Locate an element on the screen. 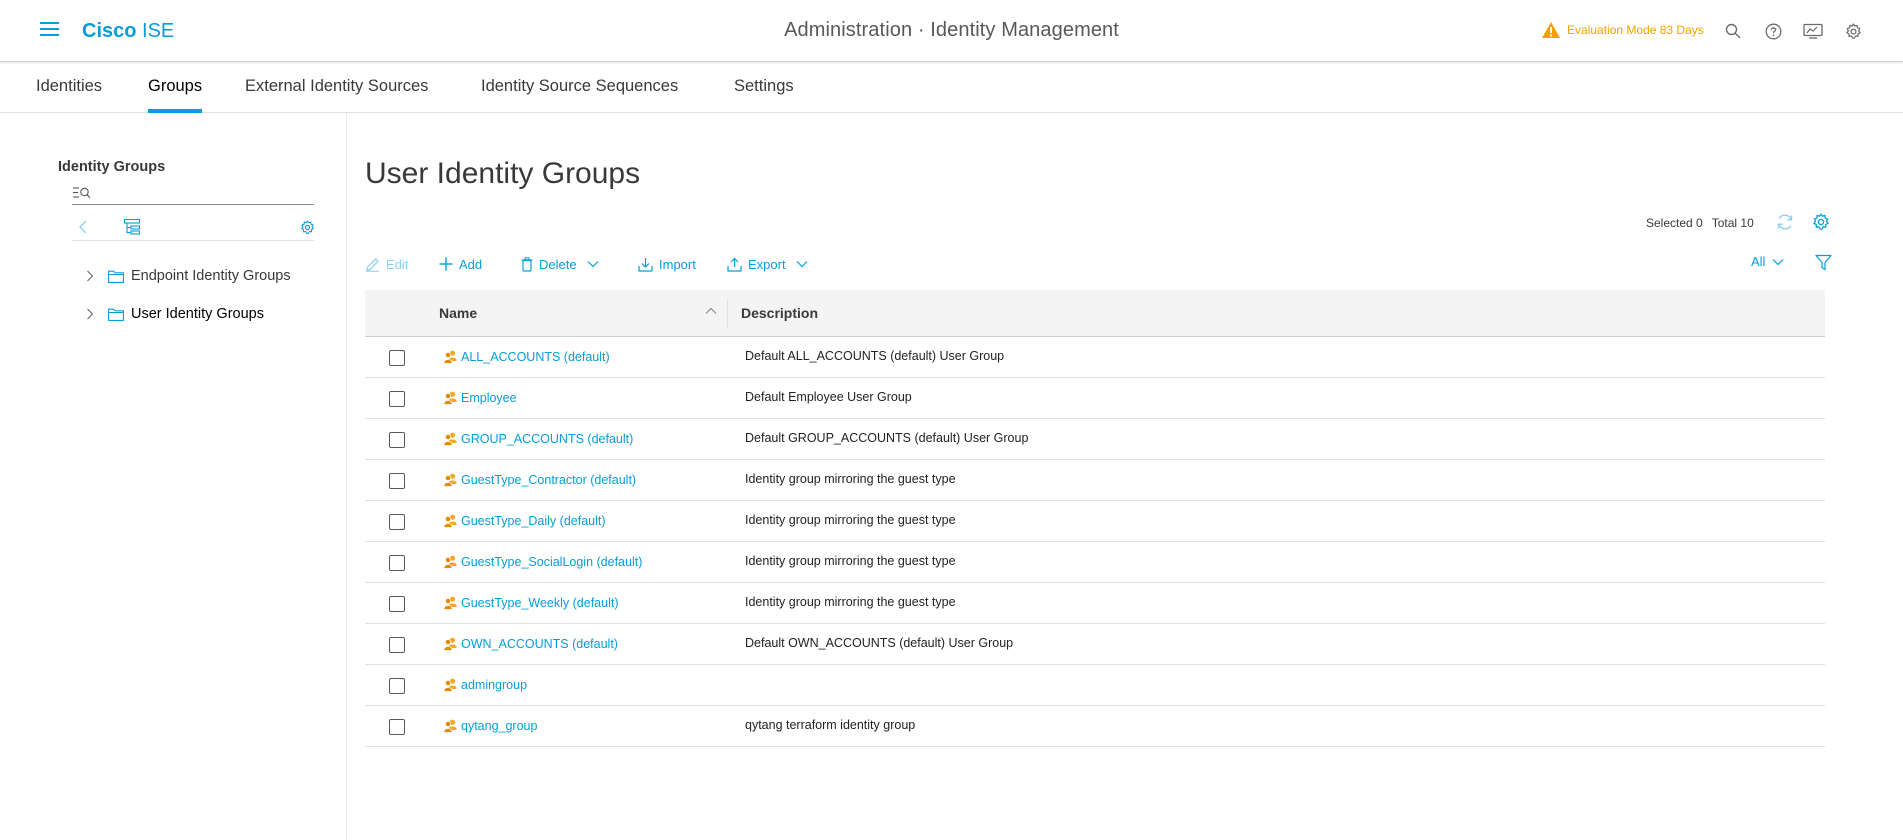 Image resolution: width=1903 pixels, height=840 pixels. column-header-description: Description is located at coordinates (779, 313).